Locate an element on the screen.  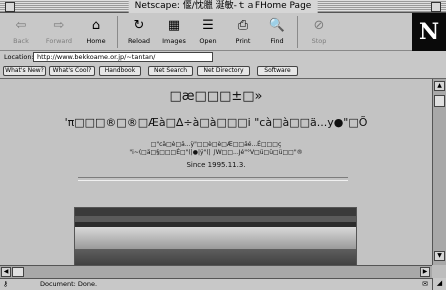
status-bar: ⚷ Document: Done. ✉ is located at coordinates (223, 284).